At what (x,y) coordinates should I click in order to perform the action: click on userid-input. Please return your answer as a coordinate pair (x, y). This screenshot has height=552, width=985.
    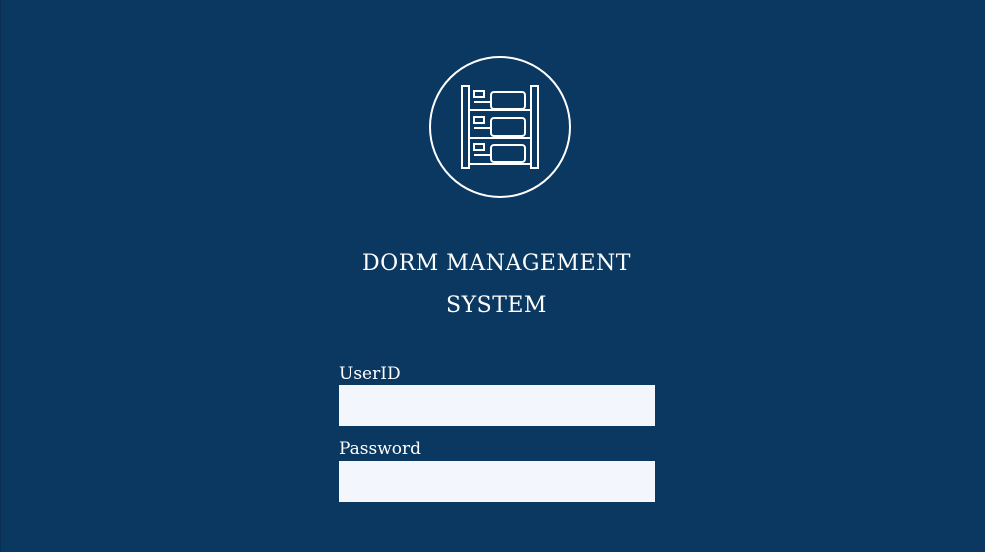
    Looking at the image, I should click on (497, 405).